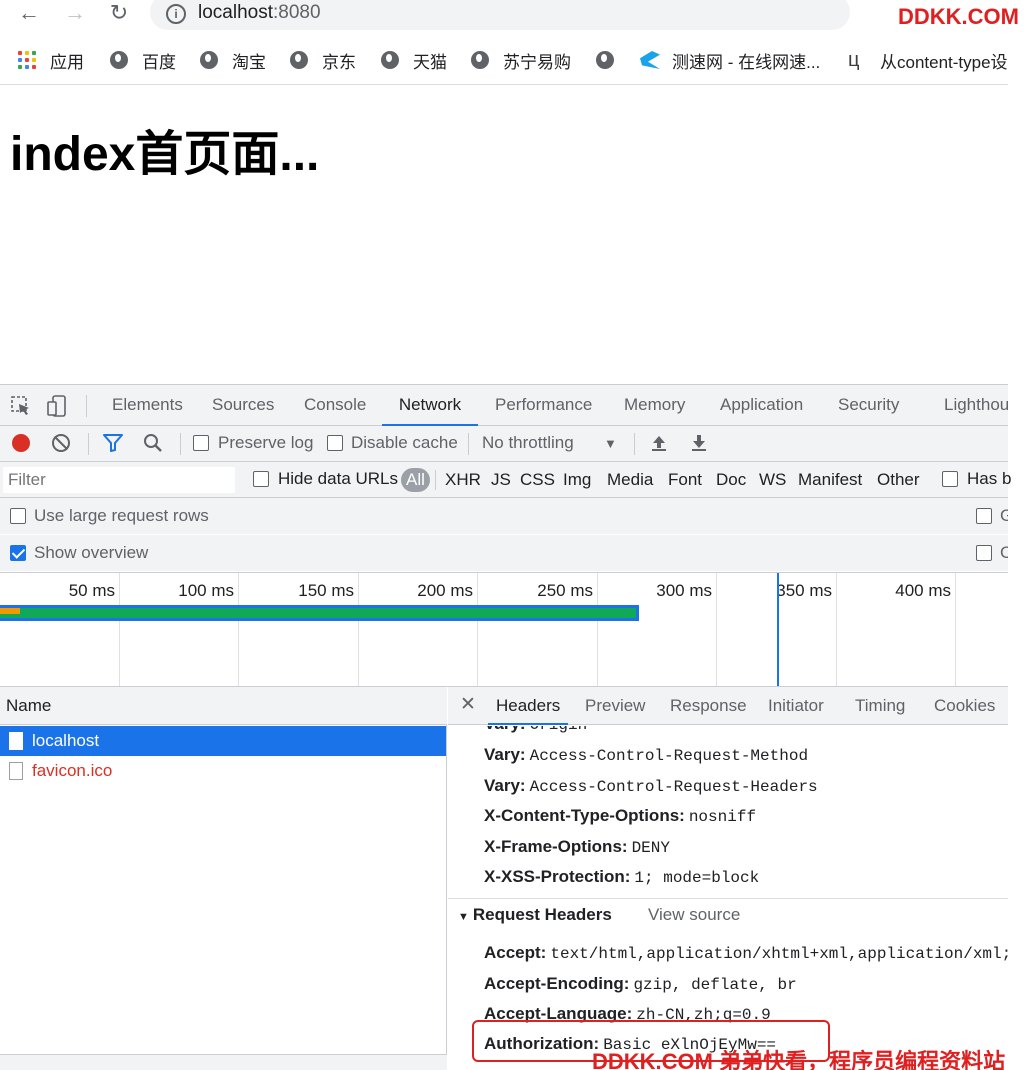  I want to click on bookmark-content-type: ц 从content-type设, so click(928, 60).